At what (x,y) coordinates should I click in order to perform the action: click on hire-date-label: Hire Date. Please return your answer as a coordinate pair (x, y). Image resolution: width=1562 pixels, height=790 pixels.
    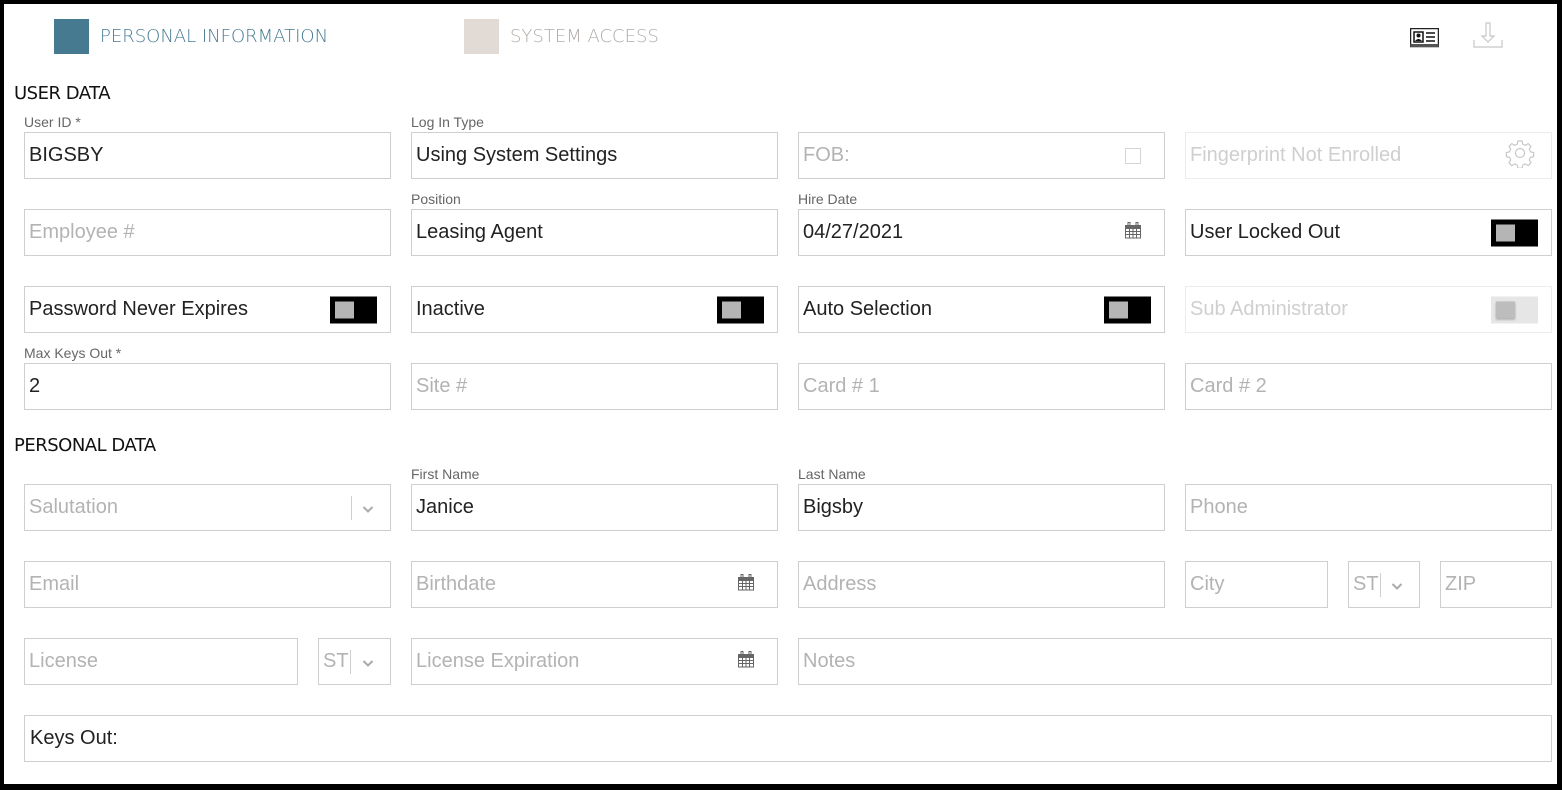
    Looking at the image, I should click on (828, 199).